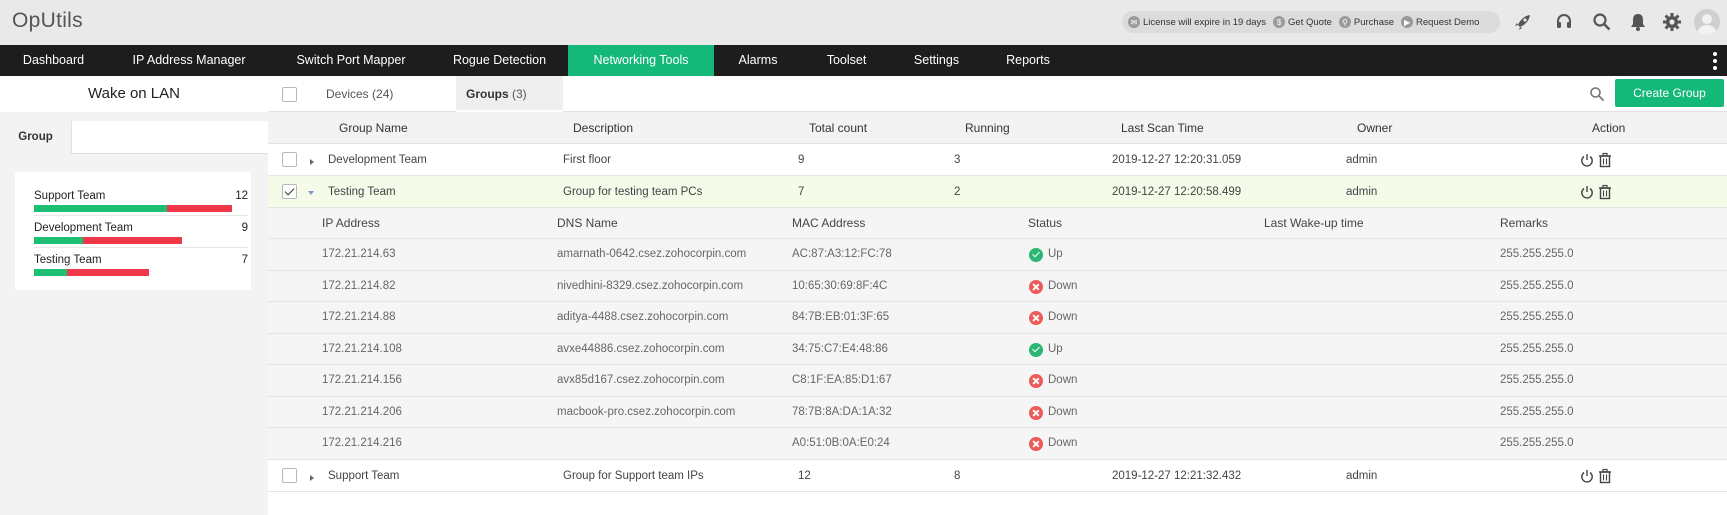 The width and height of the screenshot is (1727, 515). I want to click on group-last-scan: 2019-12-27 12:20:31.059, so click(1177, 160).